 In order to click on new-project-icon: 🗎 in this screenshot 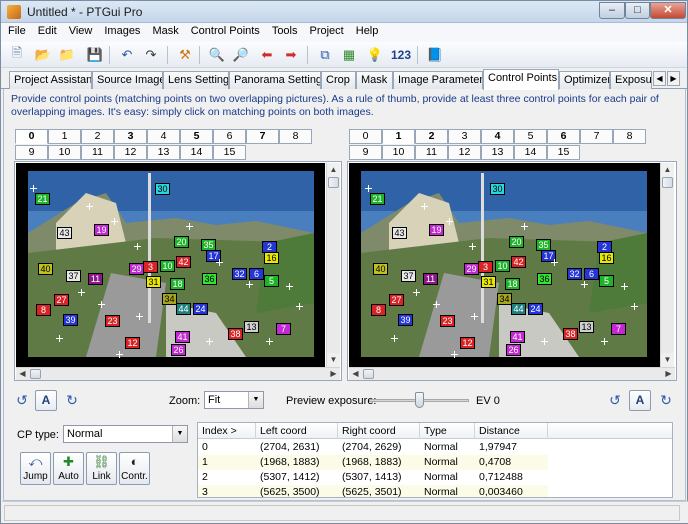, I will do `click(17, 55)`.